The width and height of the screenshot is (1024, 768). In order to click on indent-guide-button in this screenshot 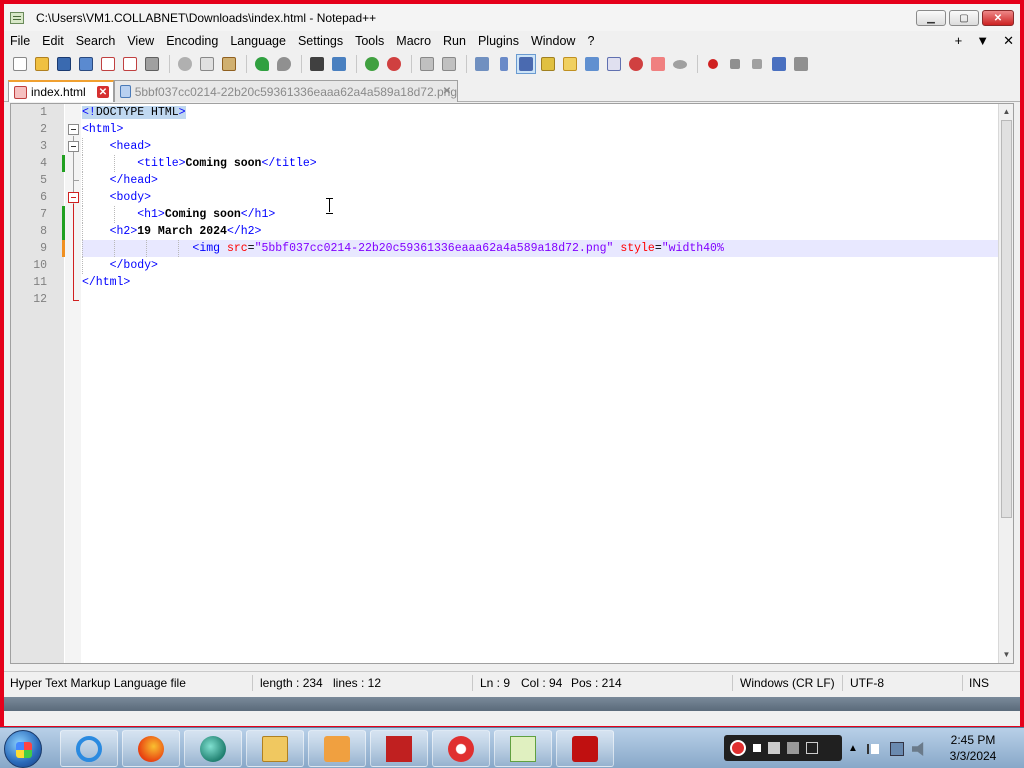, I will do `click(526, 64)`.